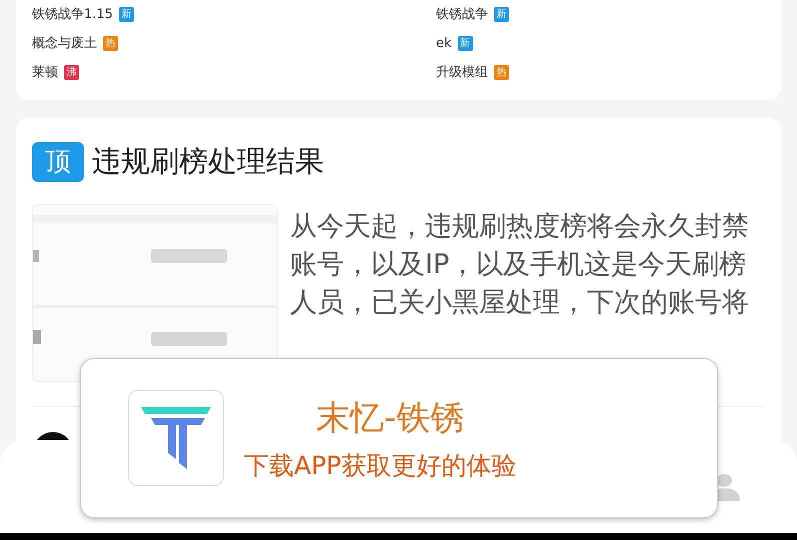  Describe the element at coordinates (462, 14) in the screenshot. I see `hot-topic-link: 铁锈战争` at that location.